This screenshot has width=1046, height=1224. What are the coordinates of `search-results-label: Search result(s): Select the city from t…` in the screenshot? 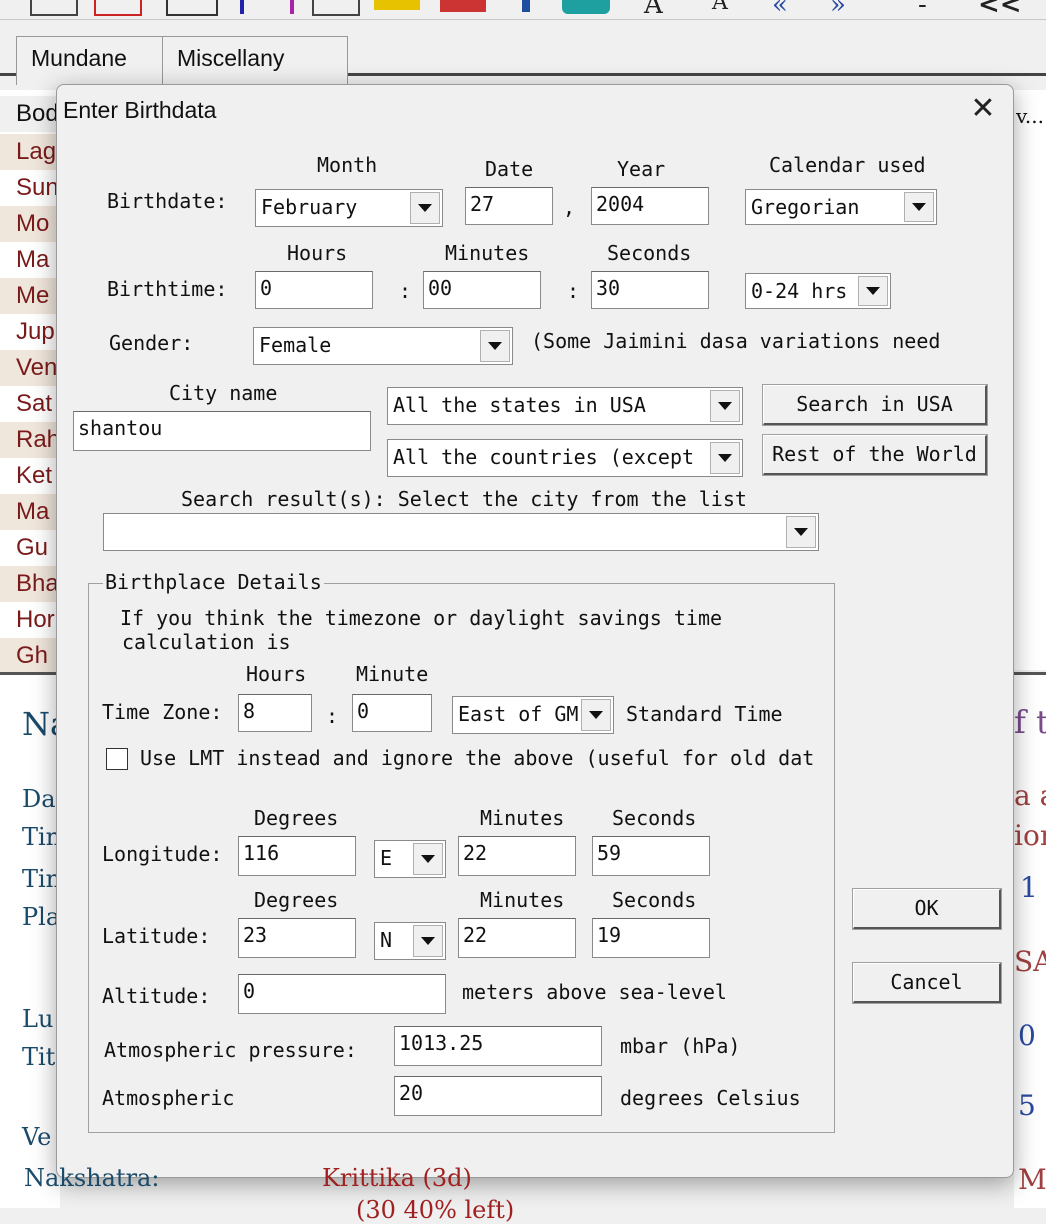 It's located at (464, 499).